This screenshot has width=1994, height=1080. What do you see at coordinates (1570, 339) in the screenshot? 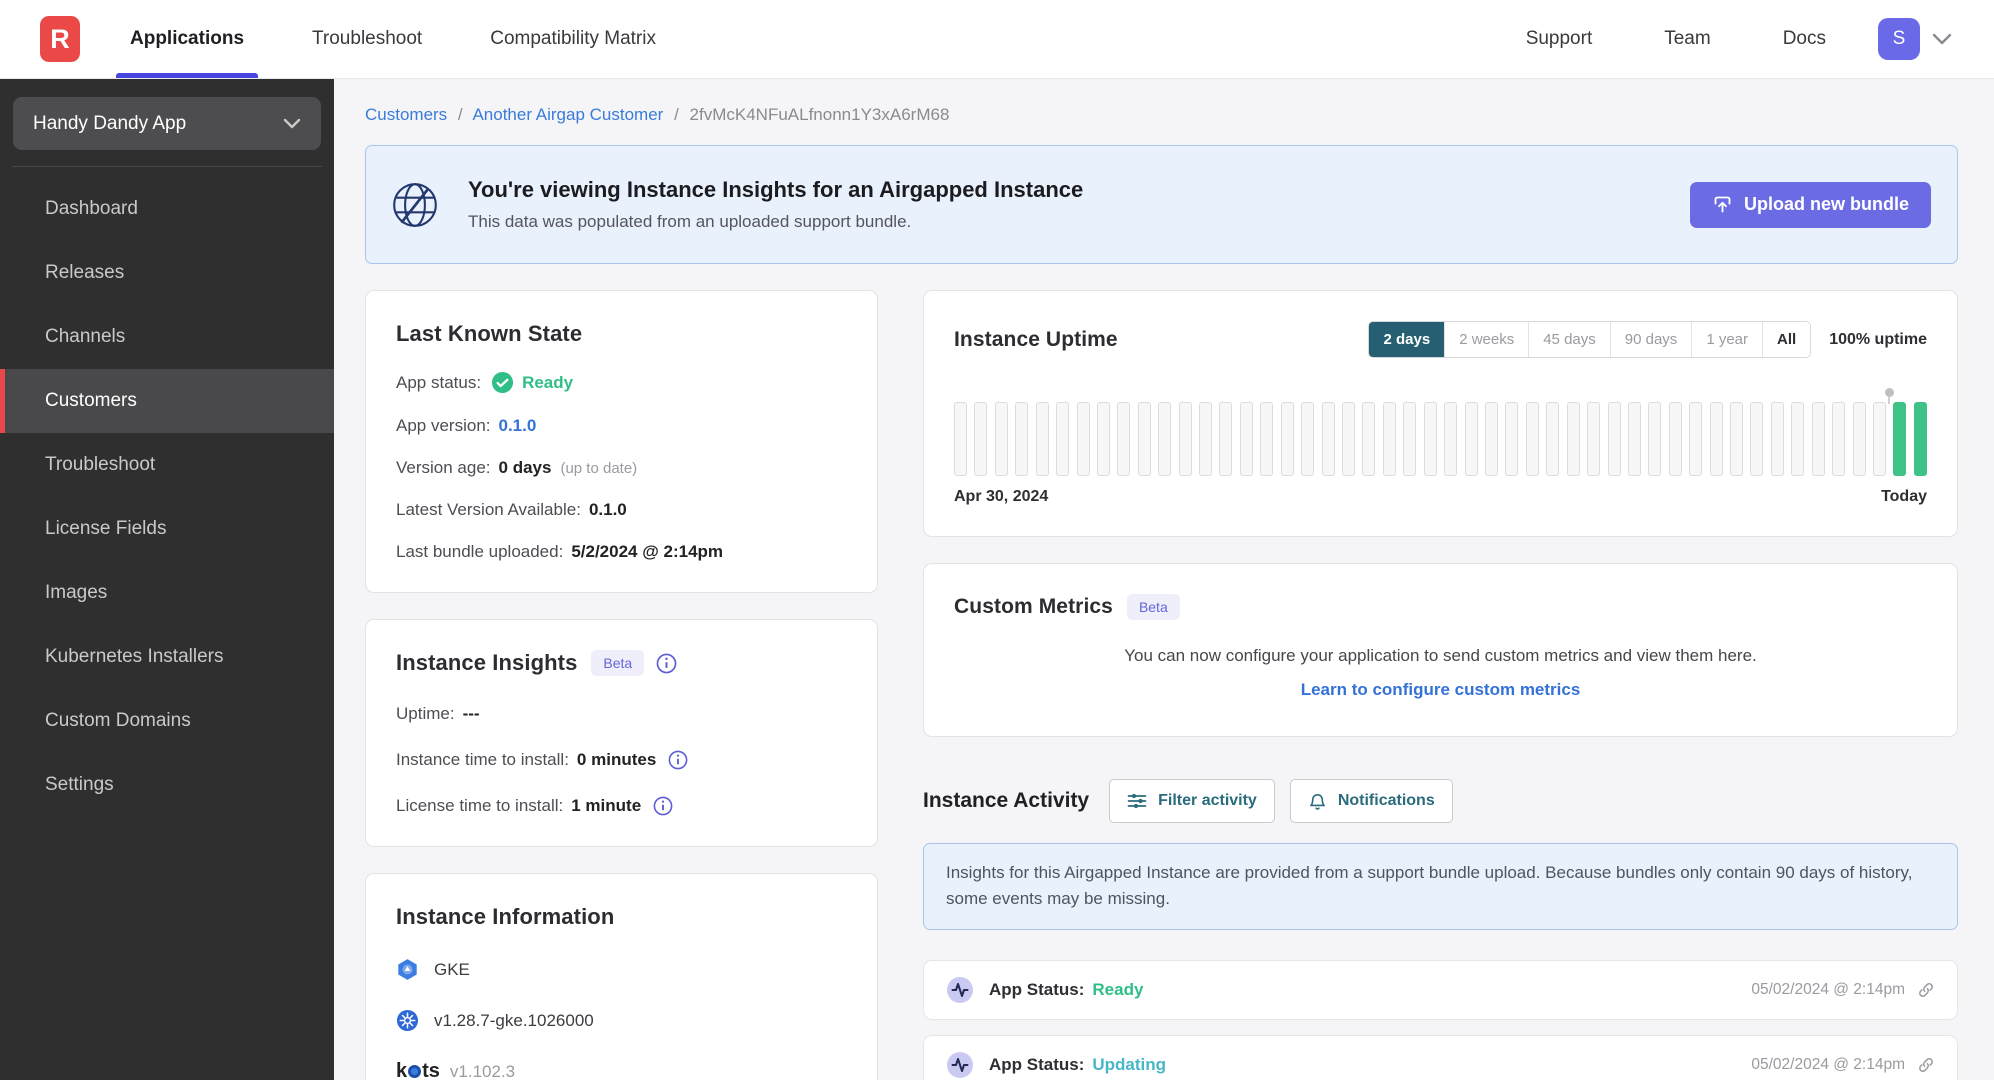
I see `range-button-45-days: 45 days` at bounding box center [1570, 339].